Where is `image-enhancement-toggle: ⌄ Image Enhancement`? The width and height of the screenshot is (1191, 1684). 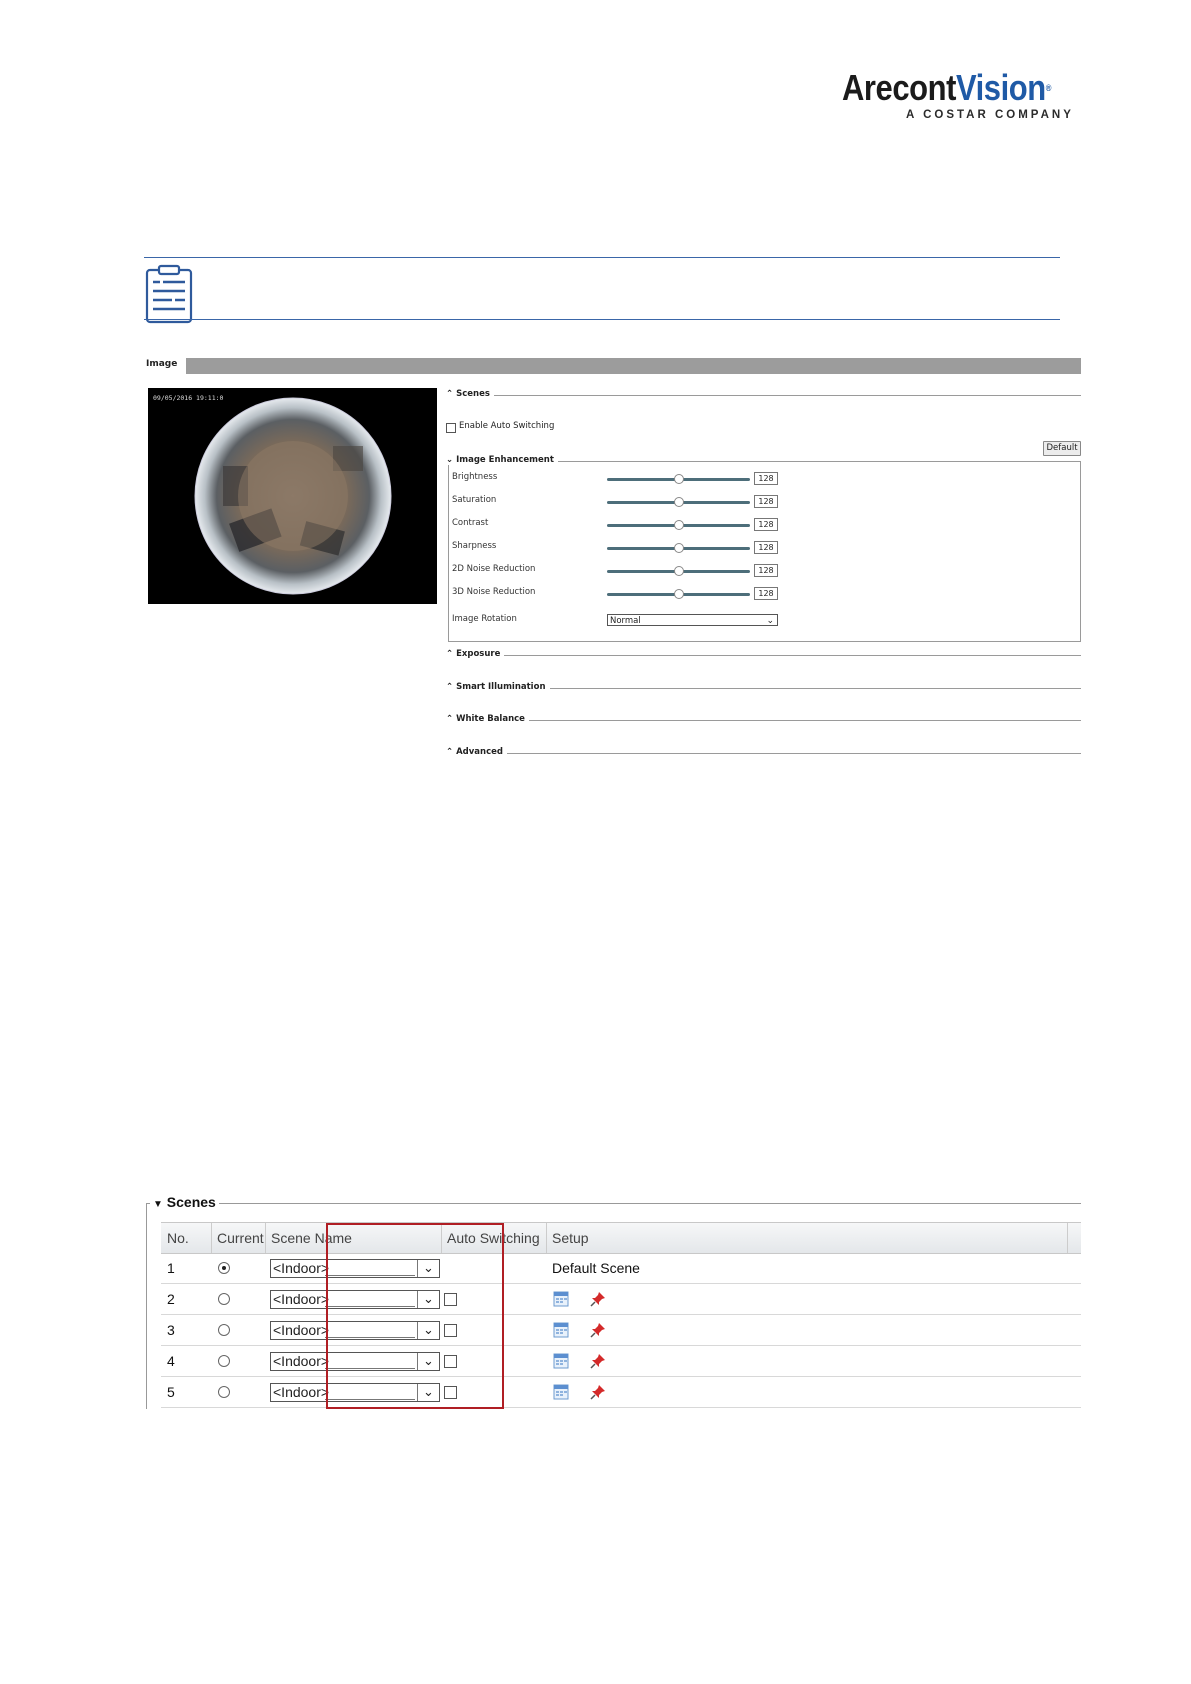
image-enhancement-toggle: ⌄ Image Enhancement is located at coordinates (502, 460).